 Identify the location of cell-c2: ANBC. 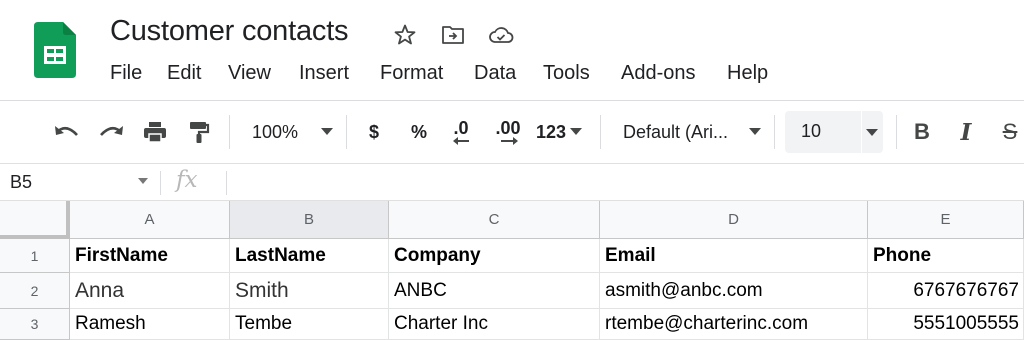
(494, 291).